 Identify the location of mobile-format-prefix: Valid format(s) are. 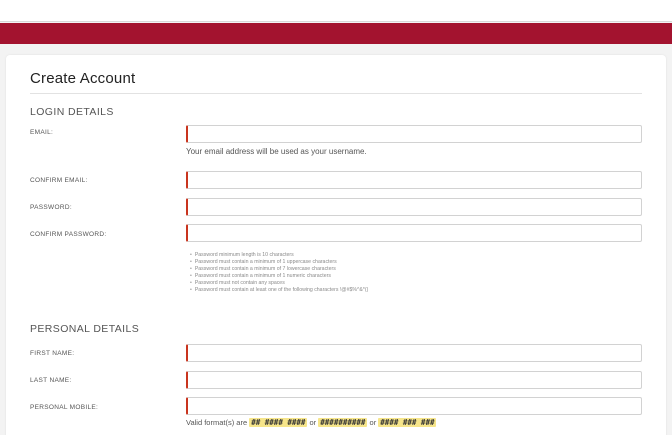
(217, 422).